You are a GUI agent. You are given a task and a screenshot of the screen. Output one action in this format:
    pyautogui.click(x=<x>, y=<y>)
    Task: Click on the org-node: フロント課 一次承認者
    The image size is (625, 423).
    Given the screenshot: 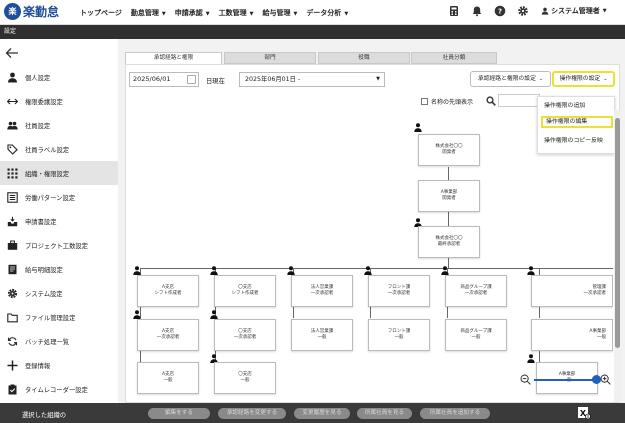 What is the action you would take?
    pyautogui.click(x=399, y=291)
    